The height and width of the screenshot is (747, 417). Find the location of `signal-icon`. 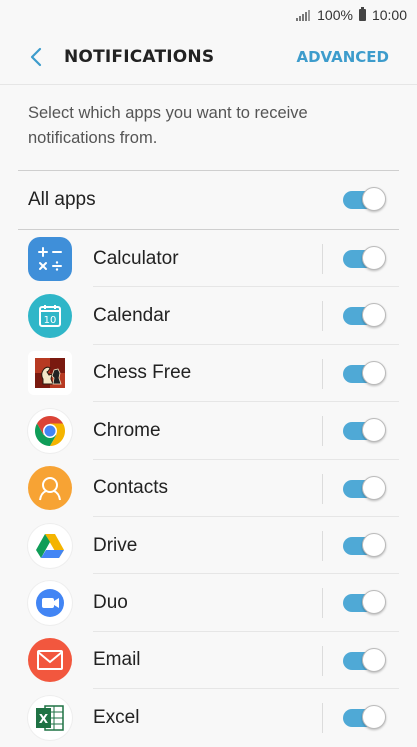

signal-icon is located at coordinates (303, 15).